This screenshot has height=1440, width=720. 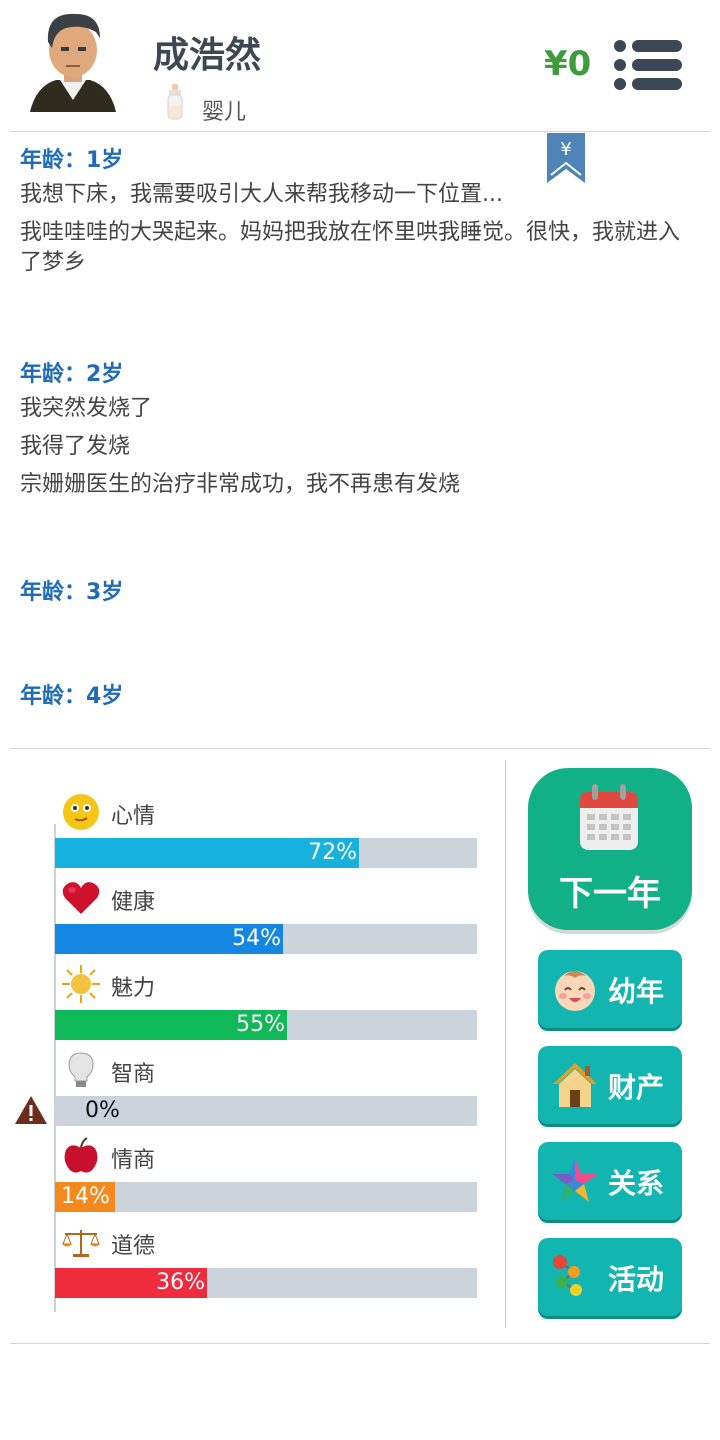 What do you see at coordinates (360, 465) in the screenshot?
I see `log-entry: 年龄：2岁 我突然发烧了 我得了发烧 宗姗姗医生的治疗非常成功，我不再患有发烧` at bounding box center [360, 465].